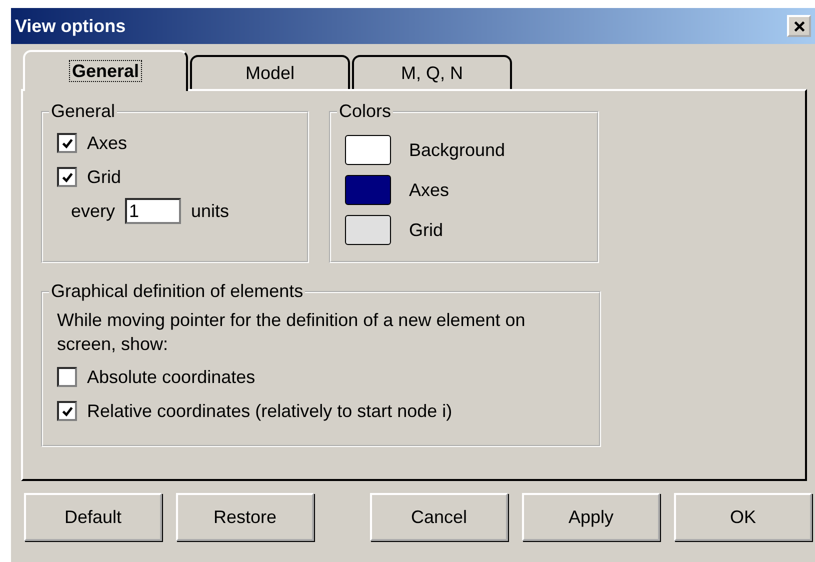 The width and height of the screenshot is (815, 562). Describe the element at coordinates (439, 517) in the screenshot. I see `dialog-button: Cancel` at that location.